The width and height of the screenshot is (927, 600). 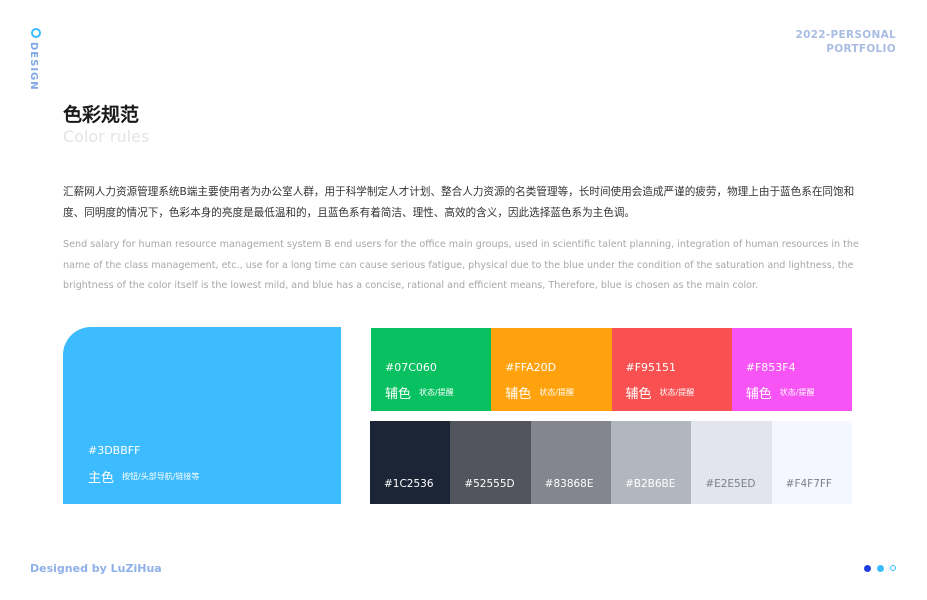 What do you see at coordinates (202, 415) in the screenshot?
I see `primary-color-swatch: #3DBBFF 主色 按钮/头部导航/链接等` at bounding box center [202, 415].